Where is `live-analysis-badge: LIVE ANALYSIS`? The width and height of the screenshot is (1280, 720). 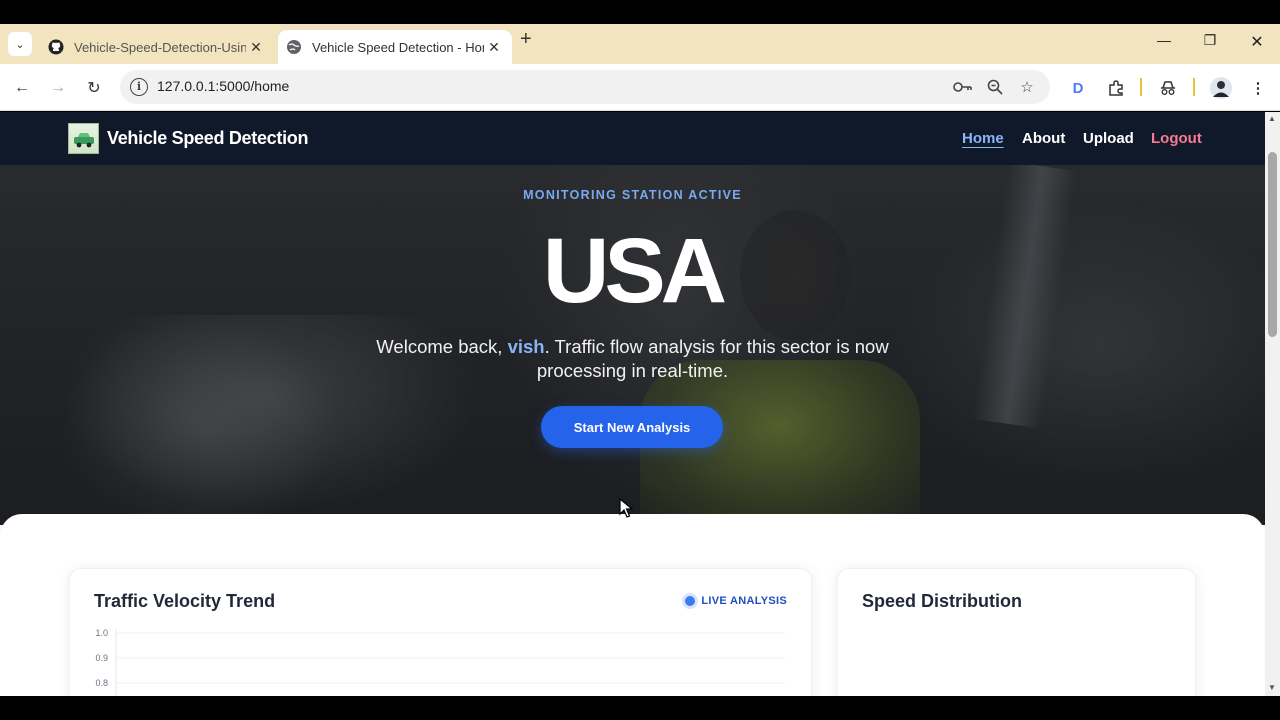 live-analysis-badge: LIVE ANALYSIS is located at coordinates (736, 601).